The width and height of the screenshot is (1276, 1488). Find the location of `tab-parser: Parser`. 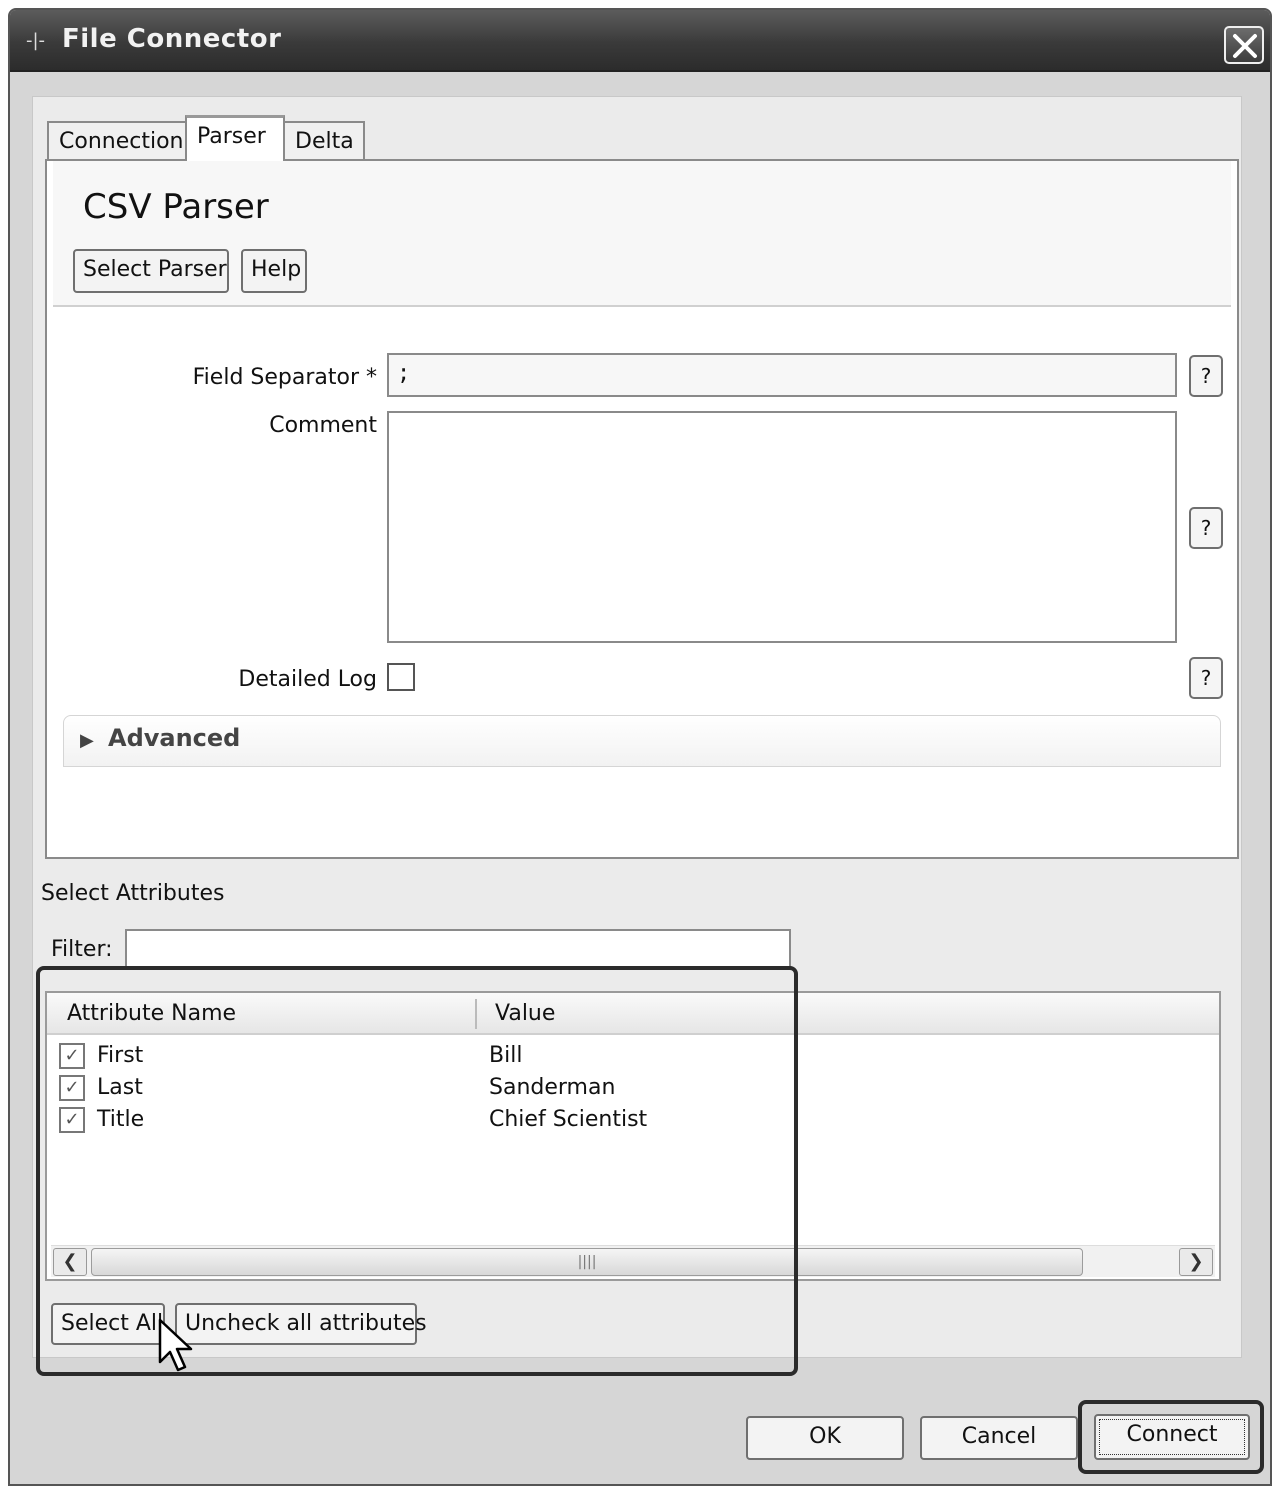

tab-parser: Parser is located at coordinates (235, 138).